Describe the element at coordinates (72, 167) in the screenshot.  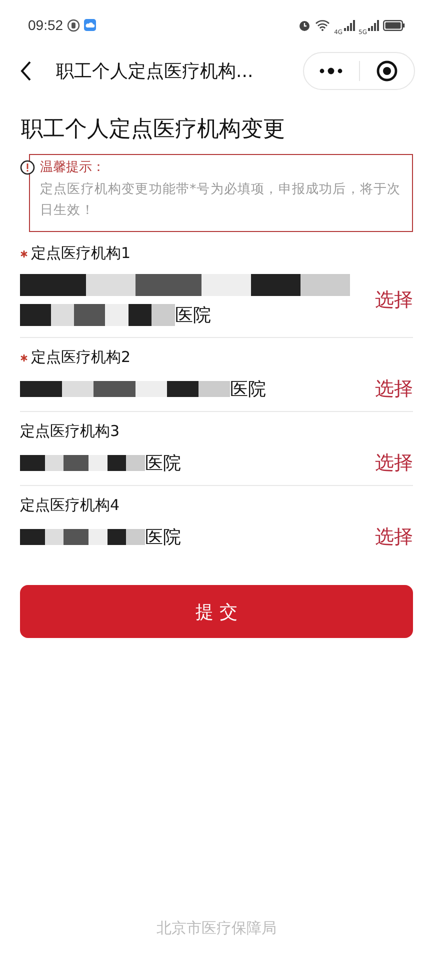
I see `notice-heading: 温馨提示：` at that location.